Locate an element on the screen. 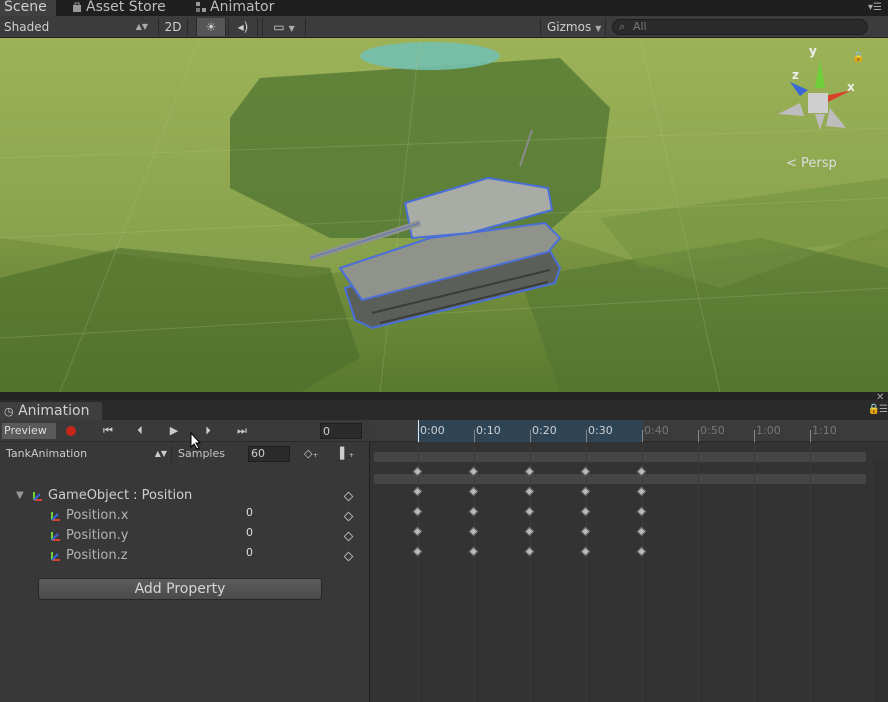 The height and width of the screenshot is (702, 888). search-input: ⌕ All is located at coordinates (740, 27).